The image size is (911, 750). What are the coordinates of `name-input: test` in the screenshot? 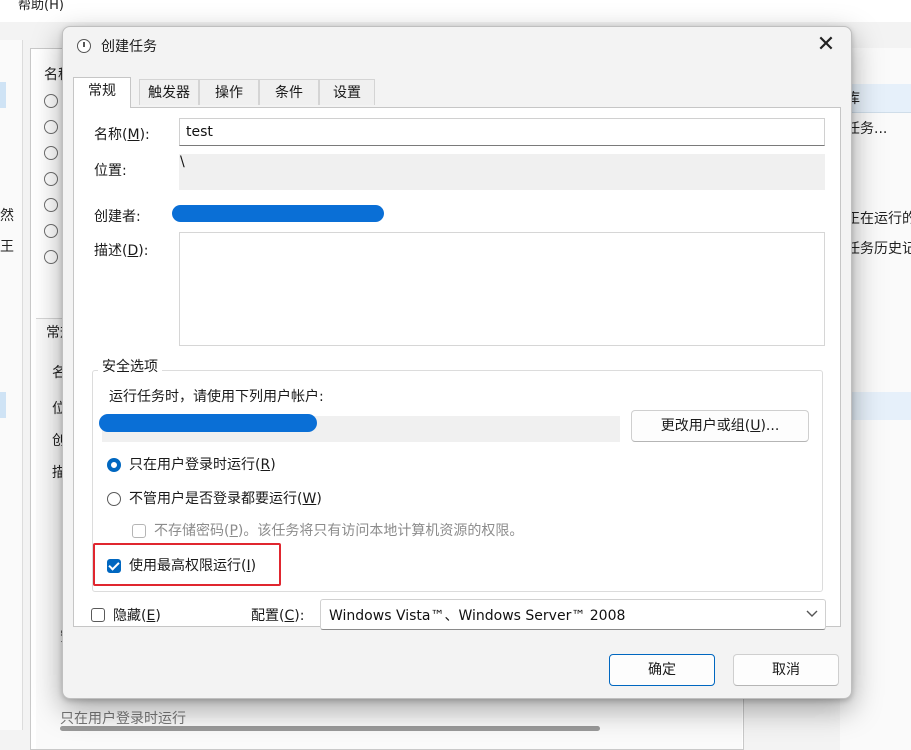 It's located at (502, 132).